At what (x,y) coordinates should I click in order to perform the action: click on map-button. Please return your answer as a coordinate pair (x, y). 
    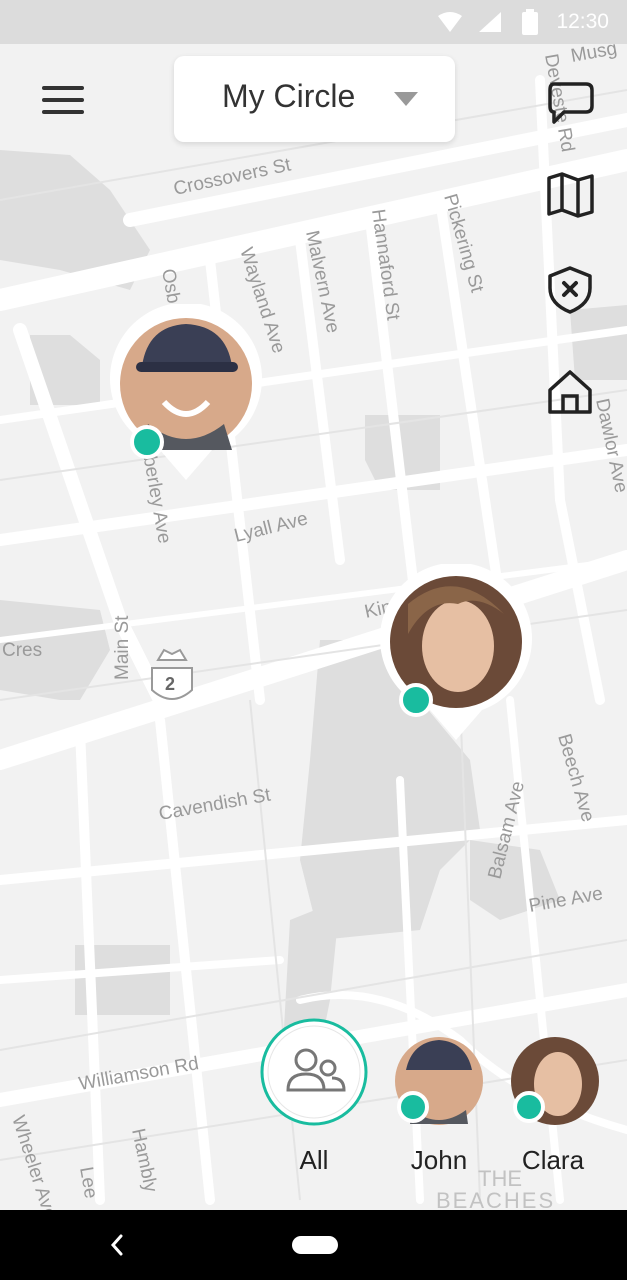
    Looking at the image, I should click on (570, 194).